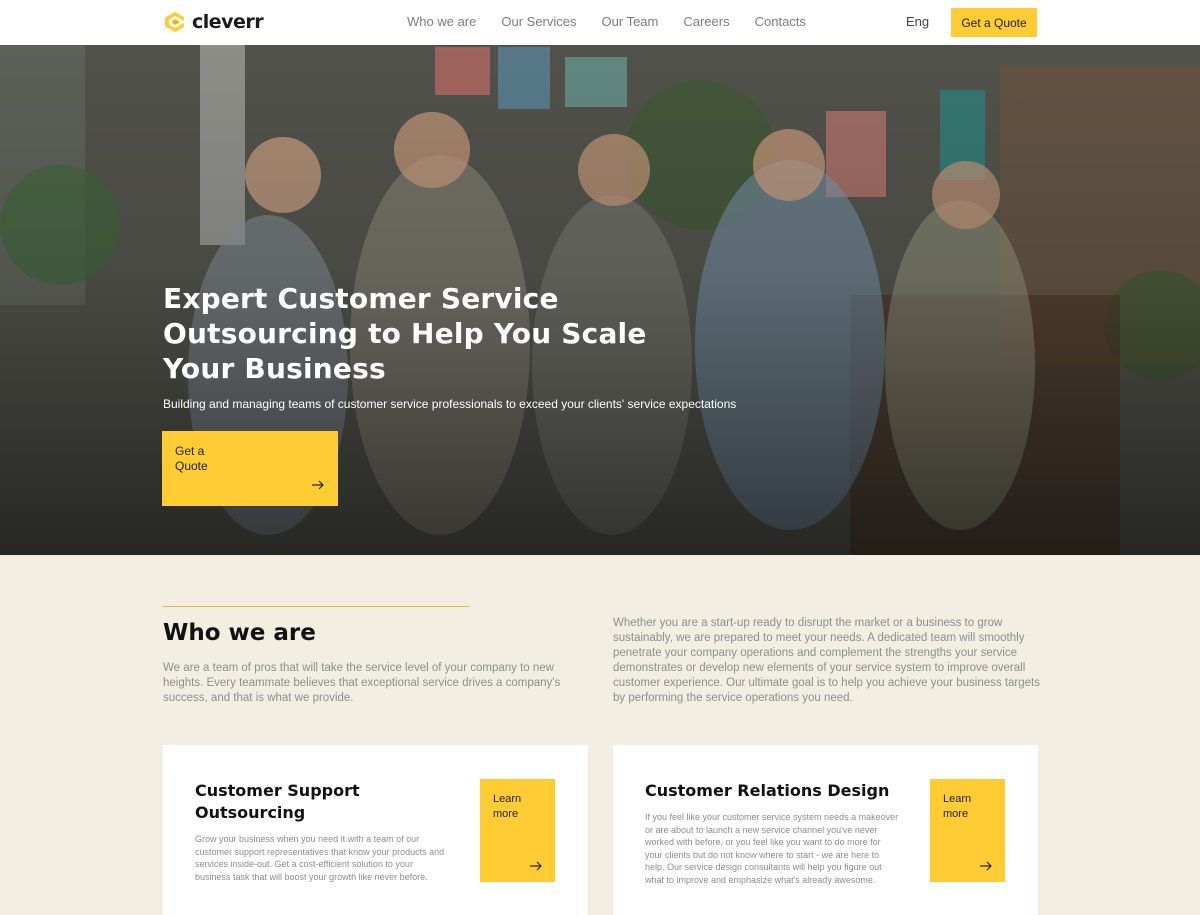  I want to click on nav-item-our-team: Our Team, so click(630, 21).